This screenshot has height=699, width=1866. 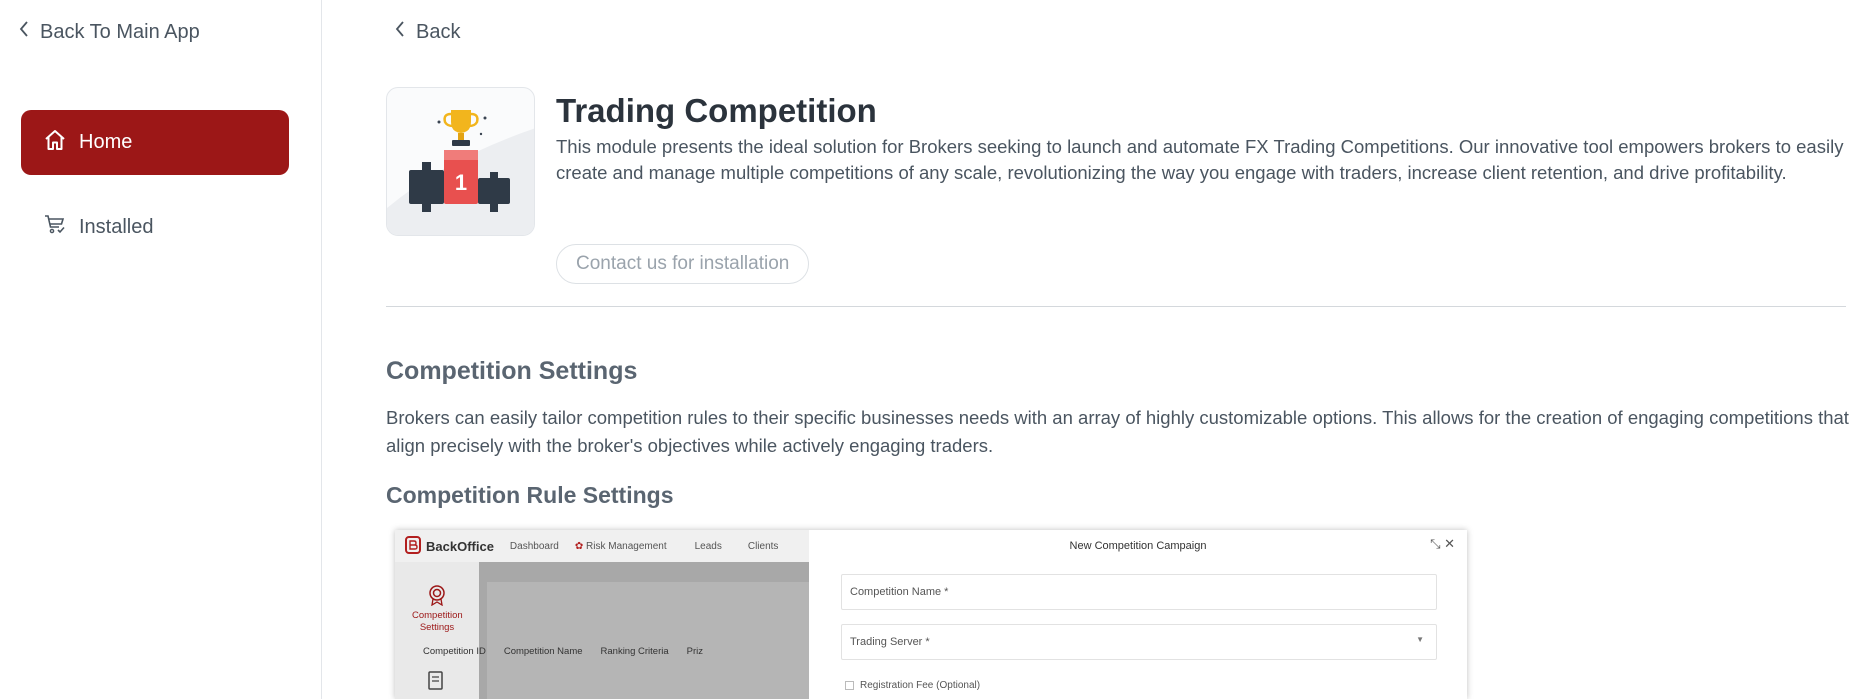 I want to click on cart-check-icon, so click(x=55, y=227).